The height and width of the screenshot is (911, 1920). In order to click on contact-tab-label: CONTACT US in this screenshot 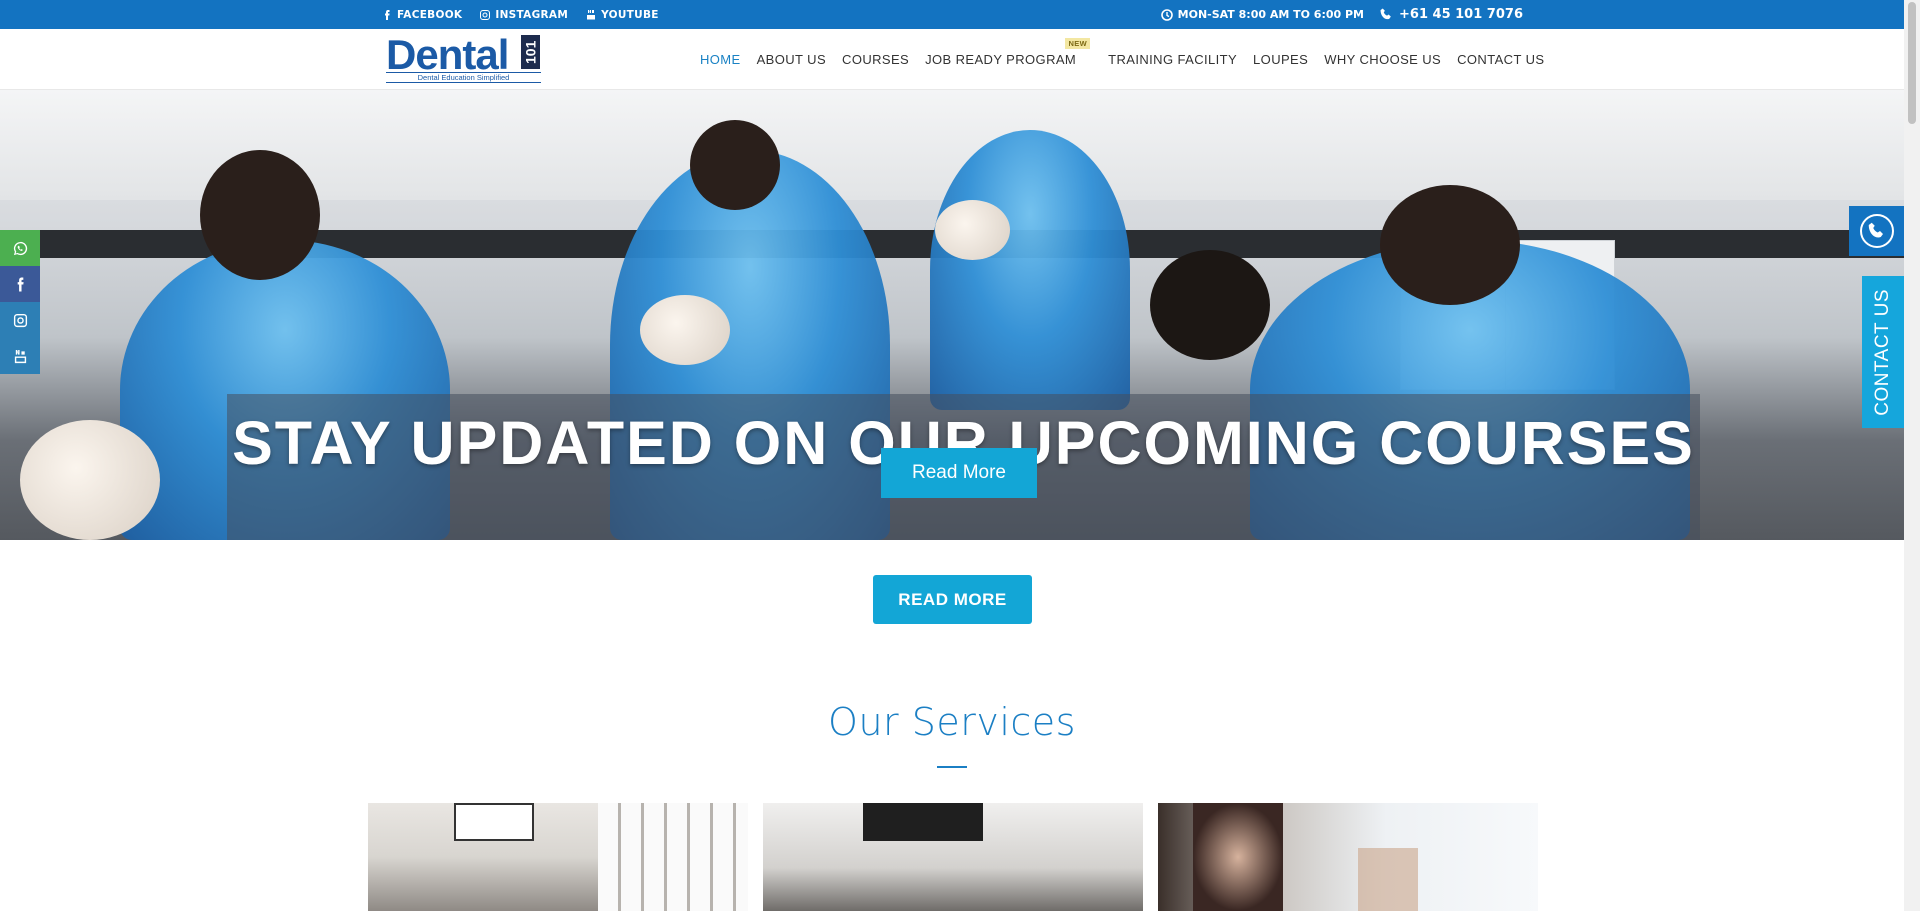, I will do `click(1882, 352)`.